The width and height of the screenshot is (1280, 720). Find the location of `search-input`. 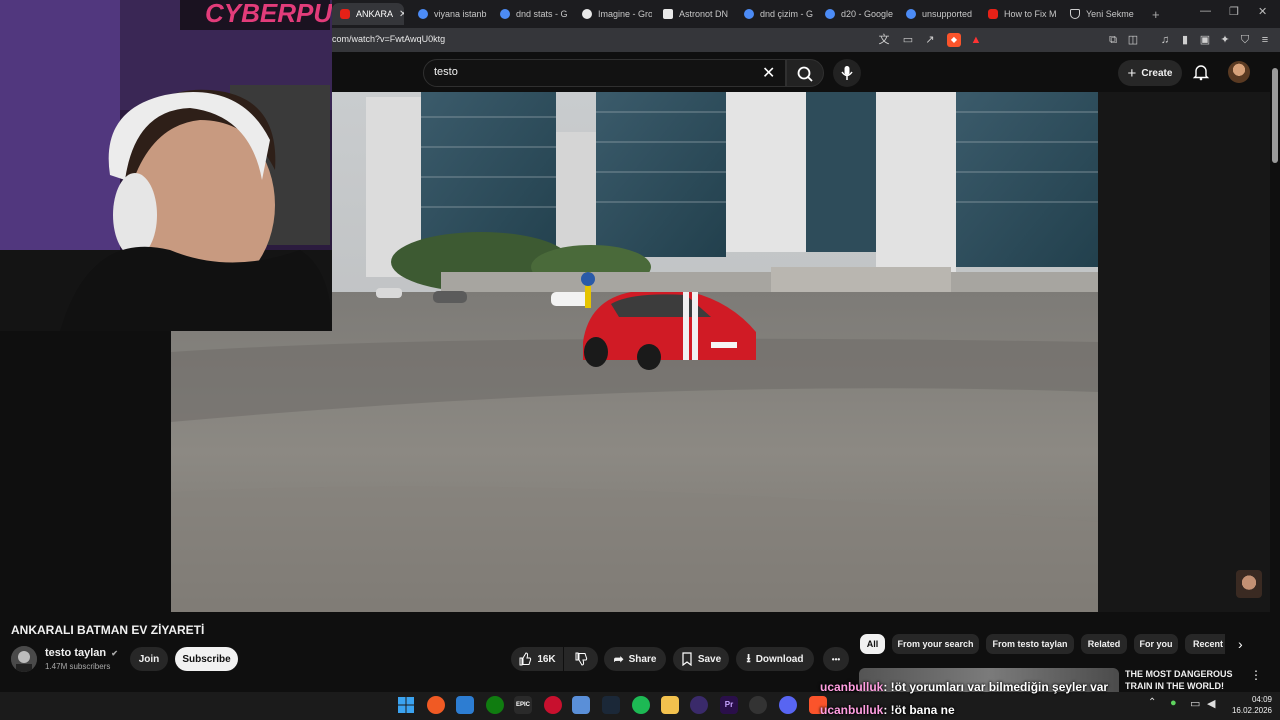

search-input is located at coordinates (604, 73).